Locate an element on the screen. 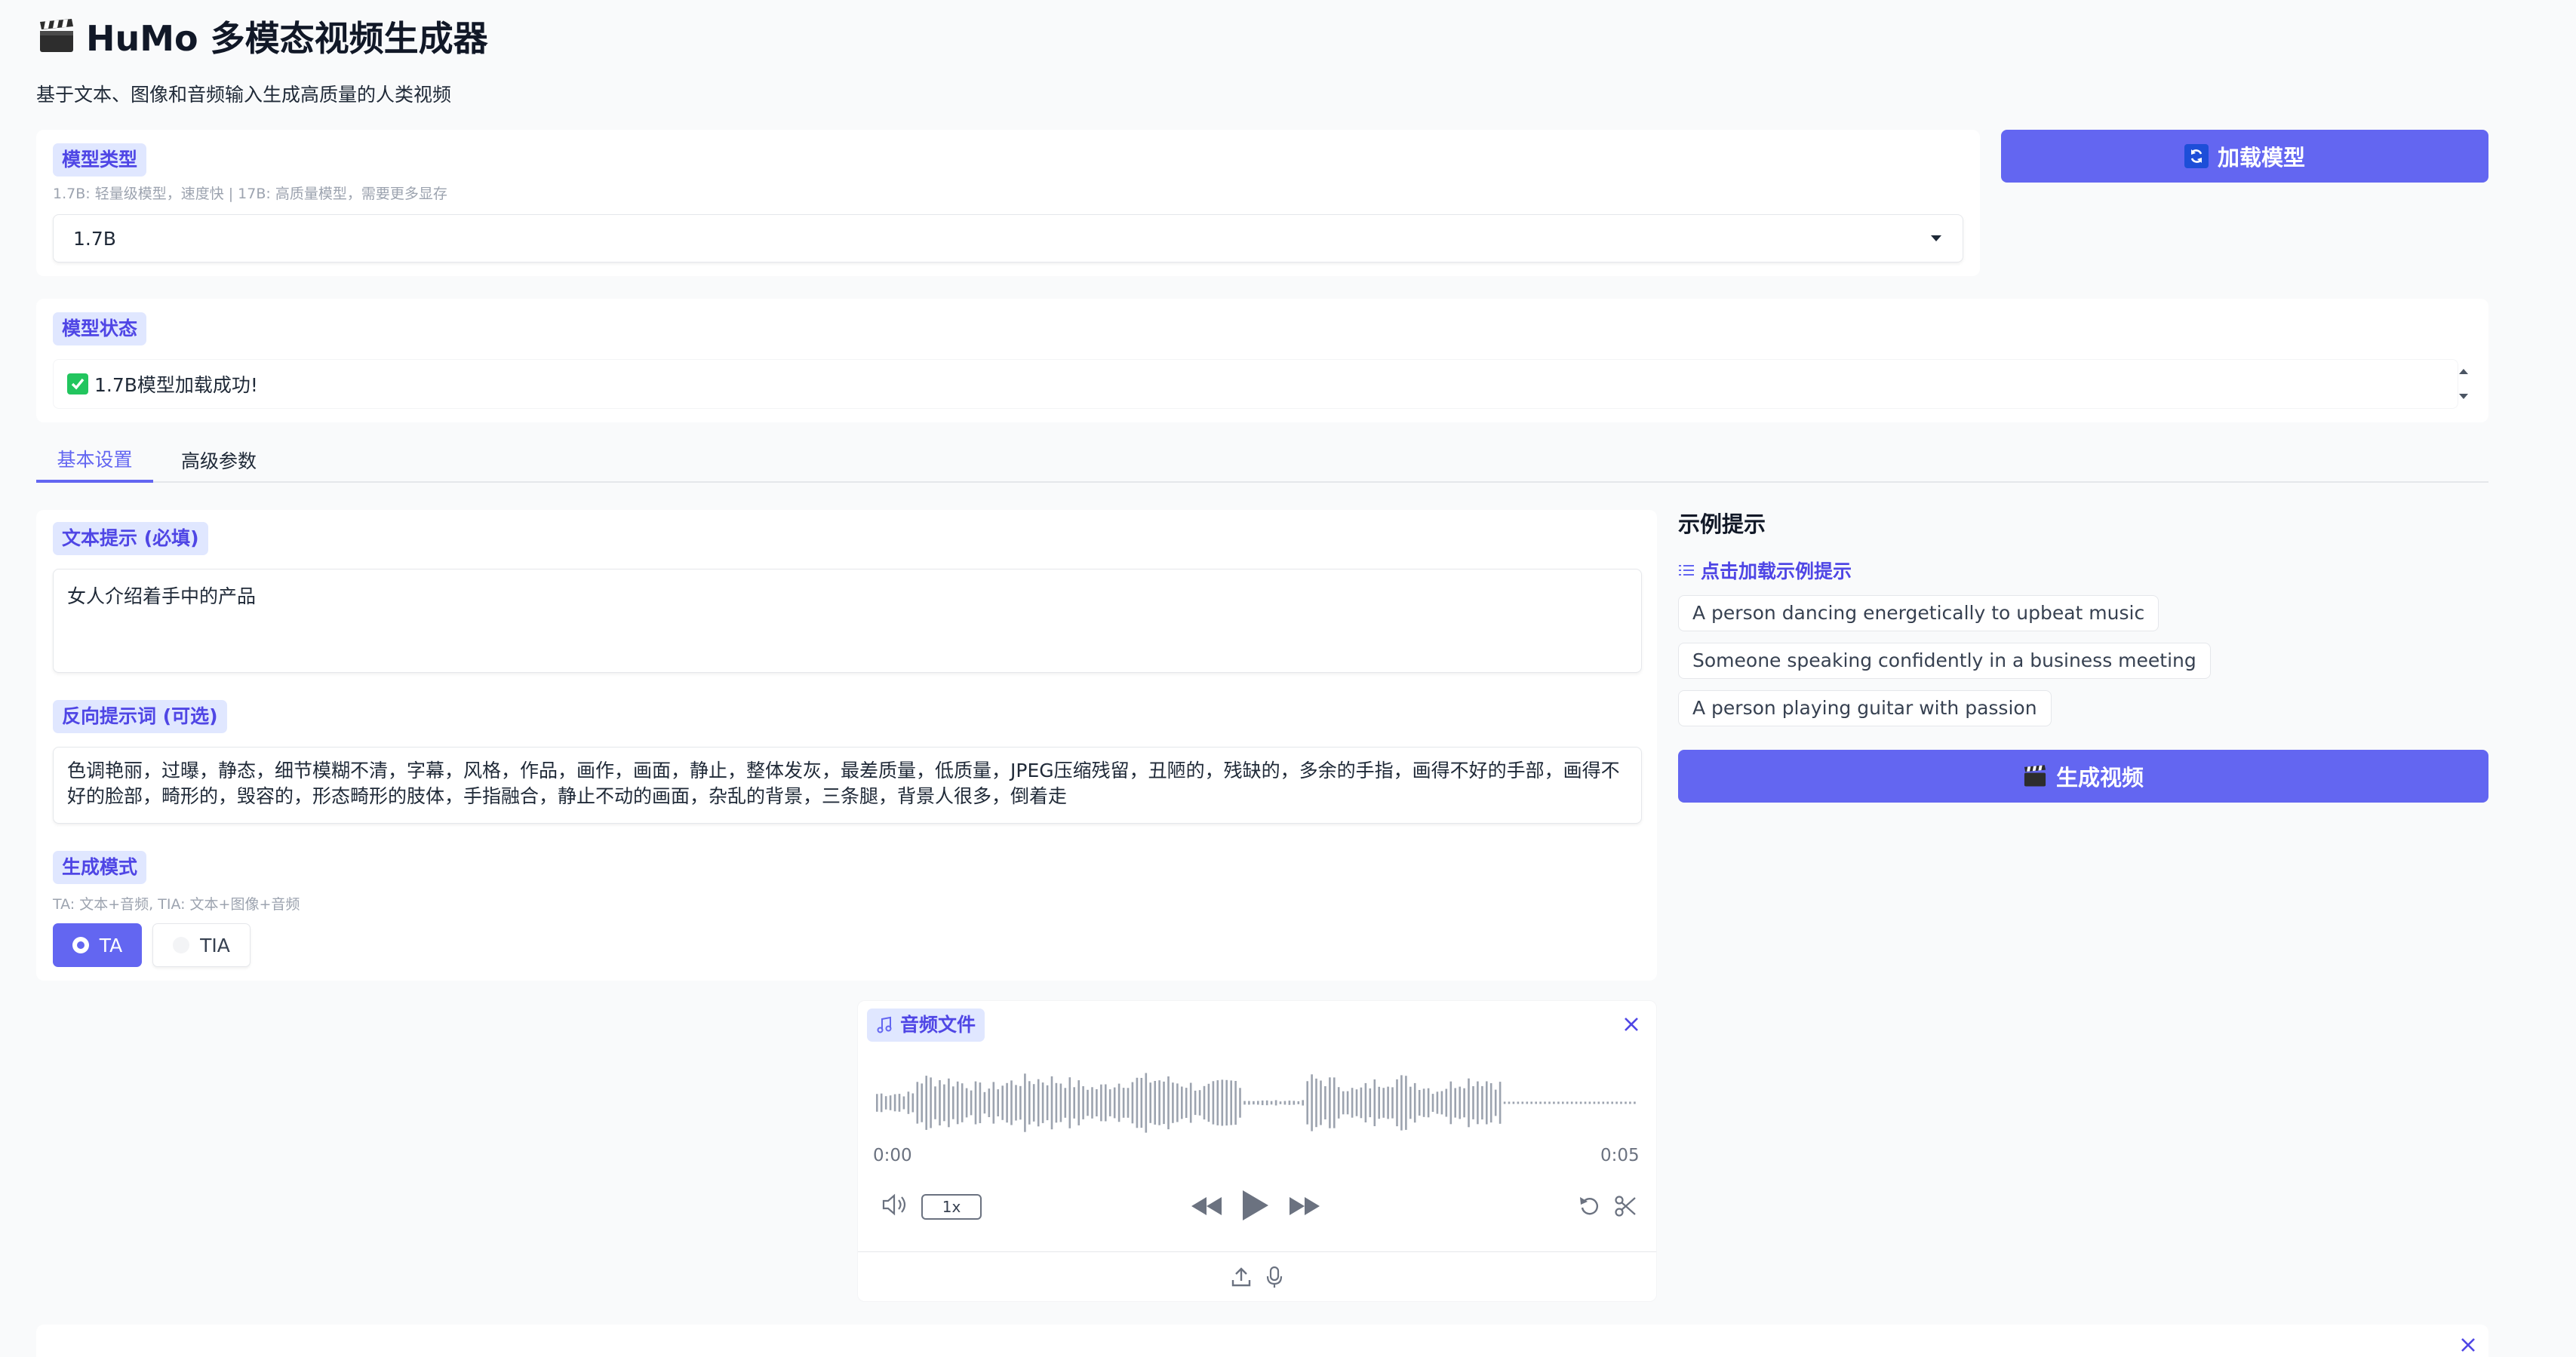  model-type-dropdown: 1.7B is located at coordinates (1008, 238).